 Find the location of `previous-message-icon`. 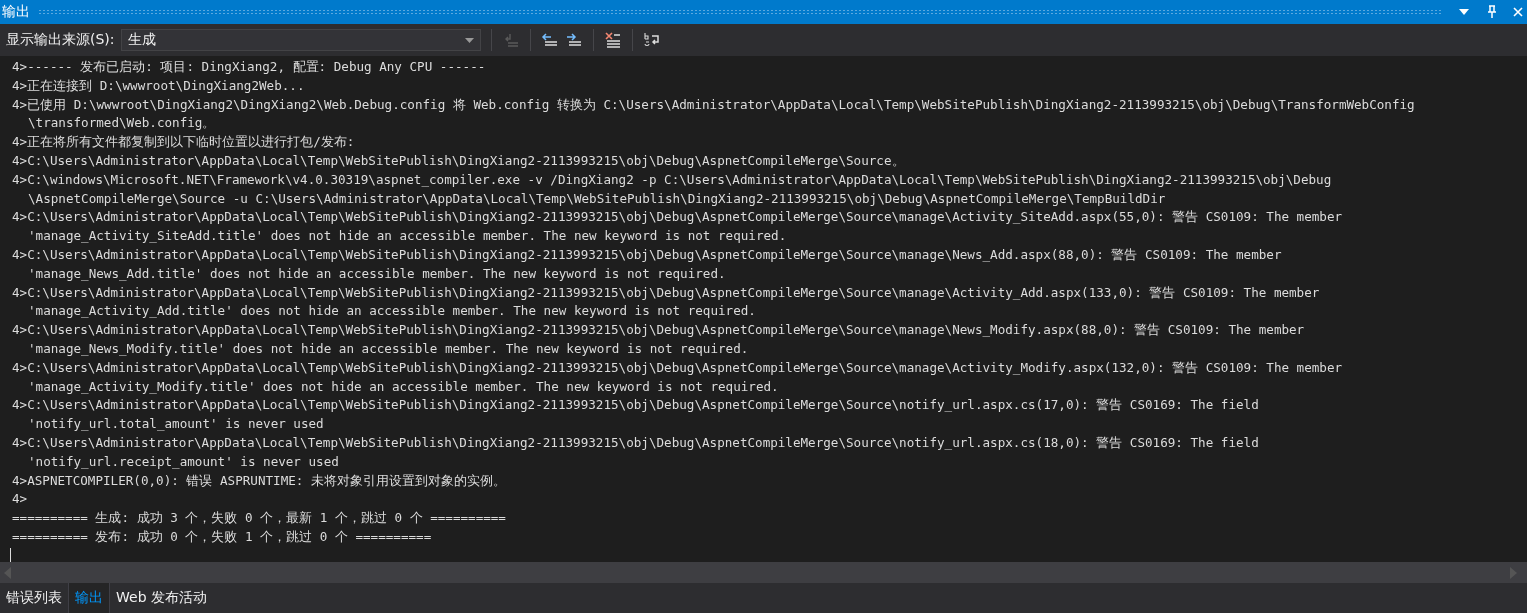

previous-message-icon is located at coordinates (549, 40).